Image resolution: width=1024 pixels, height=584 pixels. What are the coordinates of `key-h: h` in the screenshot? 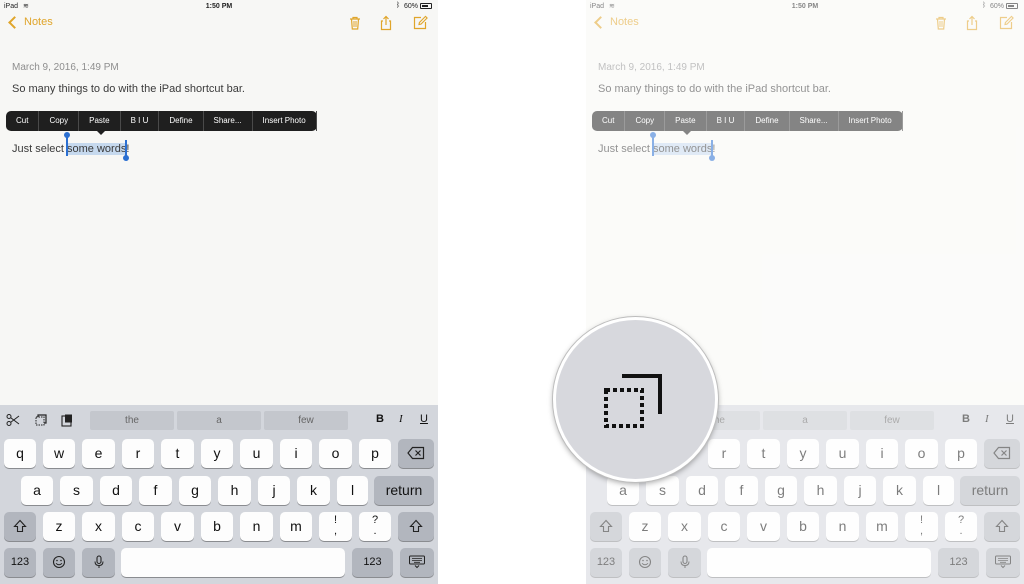 It's located at (820, 490).